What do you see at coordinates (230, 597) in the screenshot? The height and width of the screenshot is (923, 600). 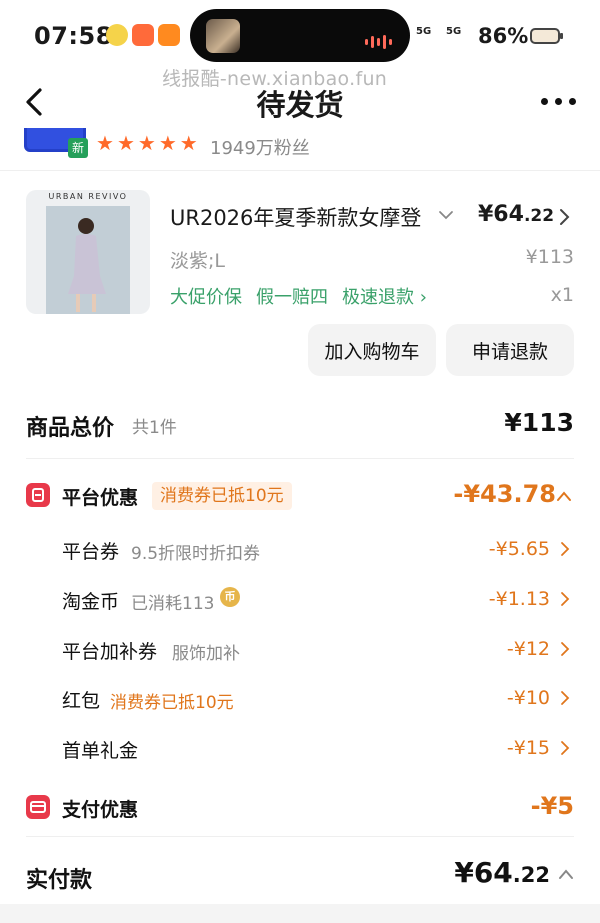 I see `coin-icon: 币` at bounding box center [230, 597].